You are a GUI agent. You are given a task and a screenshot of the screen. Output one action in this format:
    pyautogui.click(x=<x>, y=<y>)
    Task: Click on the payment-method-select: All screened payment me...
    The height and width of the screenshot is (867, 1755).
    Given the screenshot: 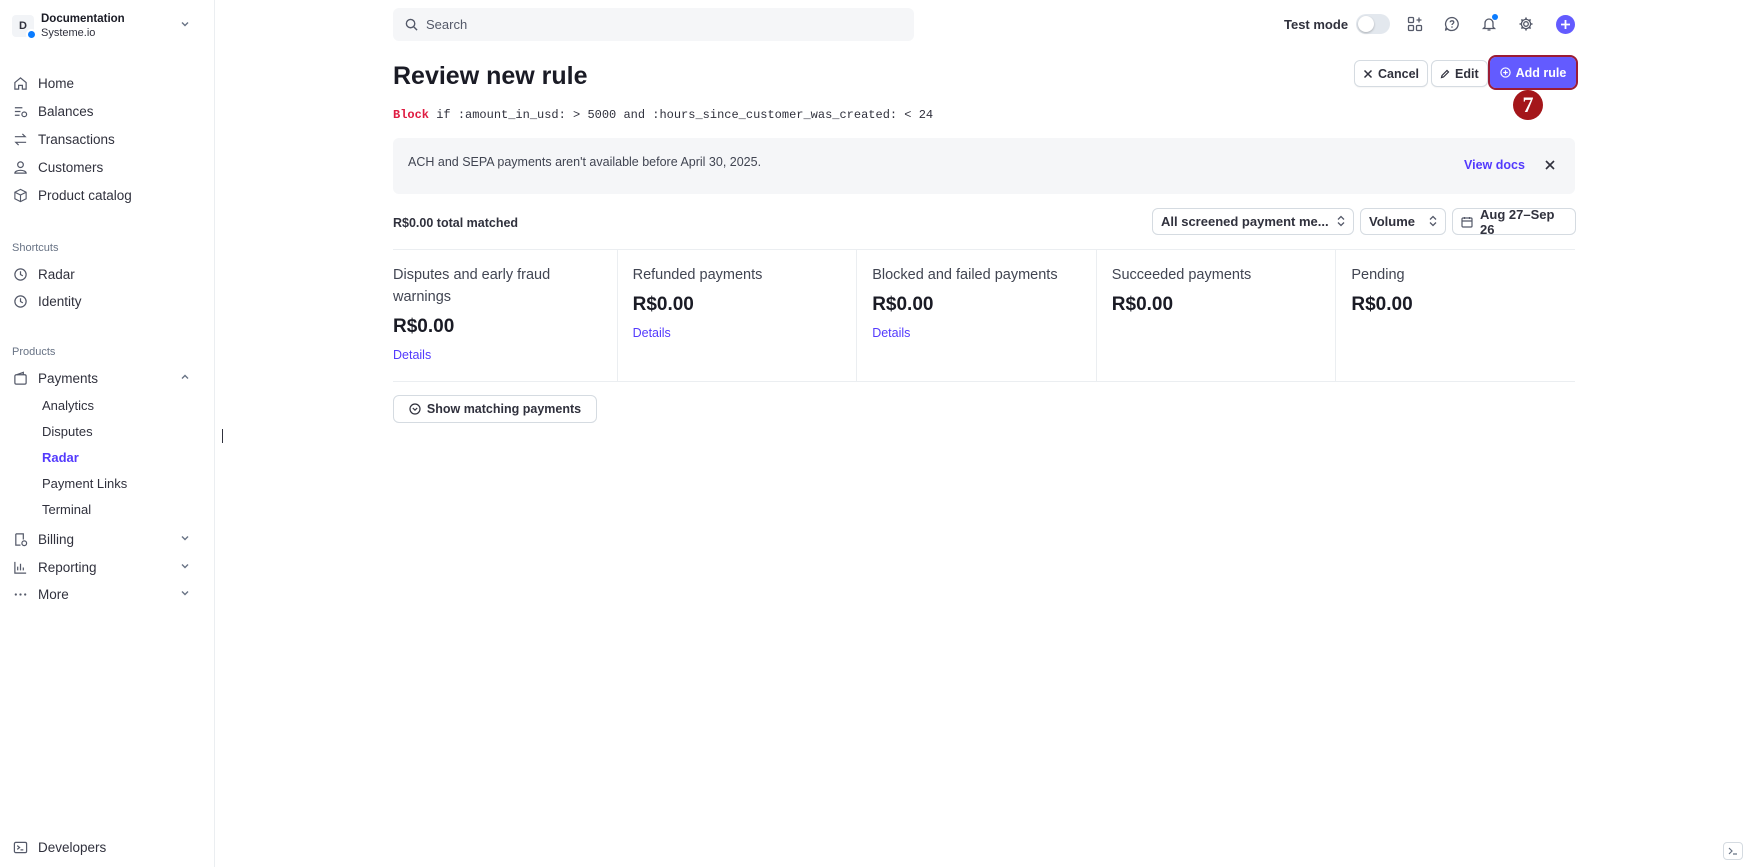 What is the action you would take?
    pyautogui.click(x=1253, y=221)
    